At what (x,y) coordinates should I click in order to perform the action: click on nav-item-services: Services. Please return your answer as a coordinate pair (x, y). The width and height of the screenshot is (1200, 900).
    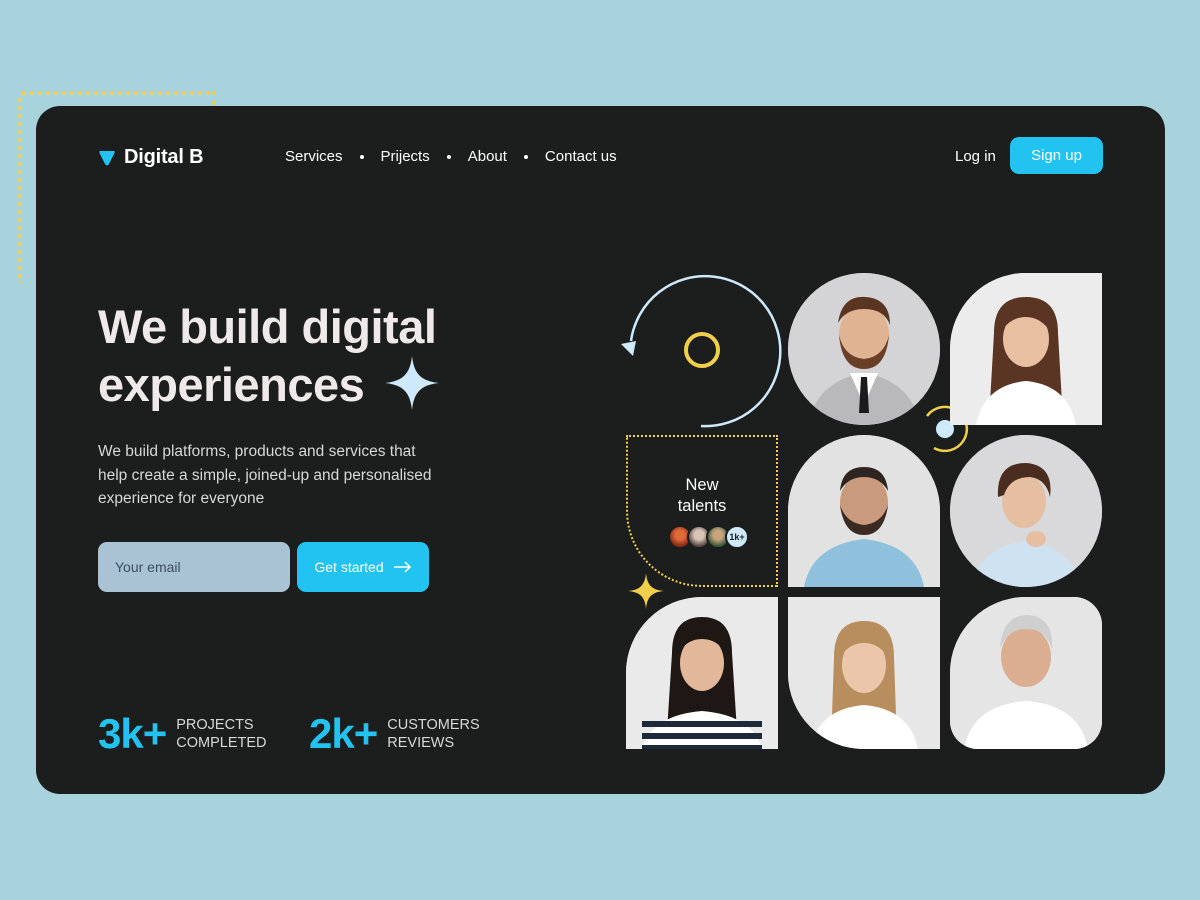
    Looking at the image, I should click on (314, 156).